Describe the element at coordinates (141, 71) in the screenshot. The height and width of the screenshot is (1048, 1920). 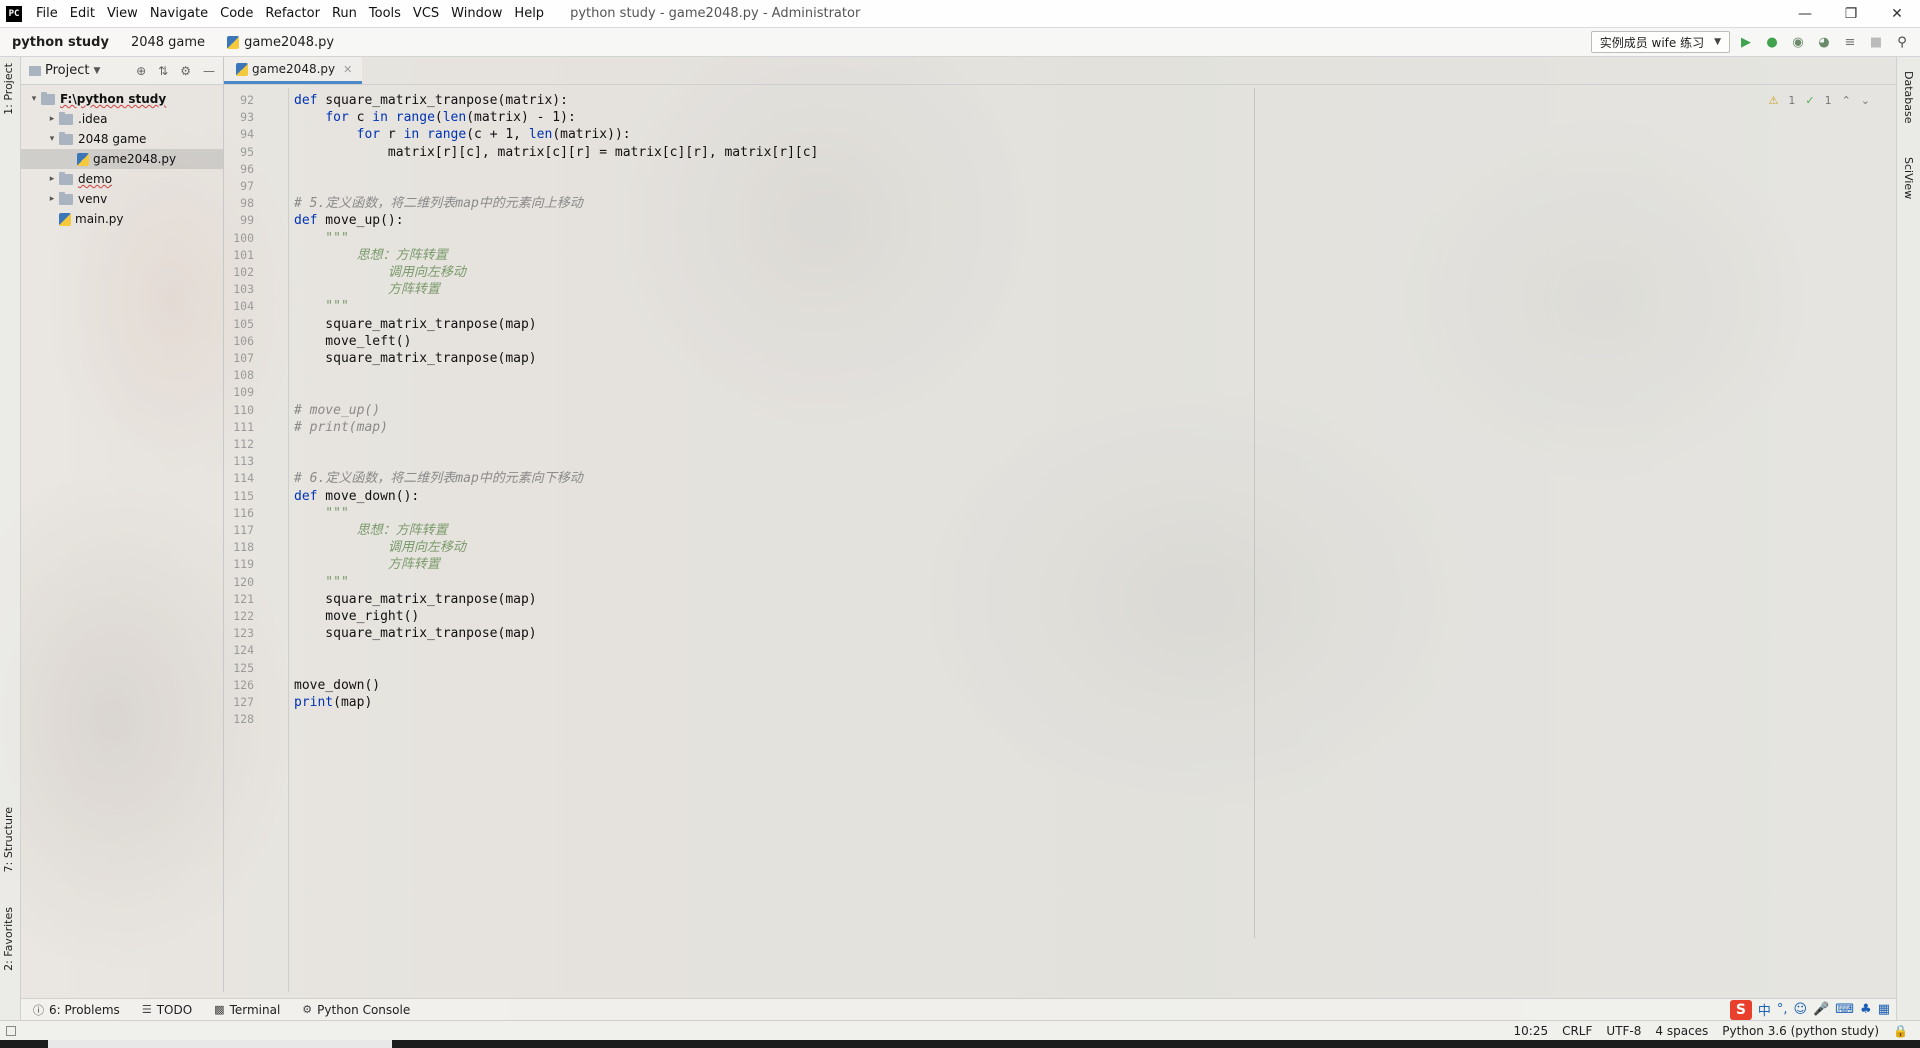
I see `locate-icon: ⊕` at that location.